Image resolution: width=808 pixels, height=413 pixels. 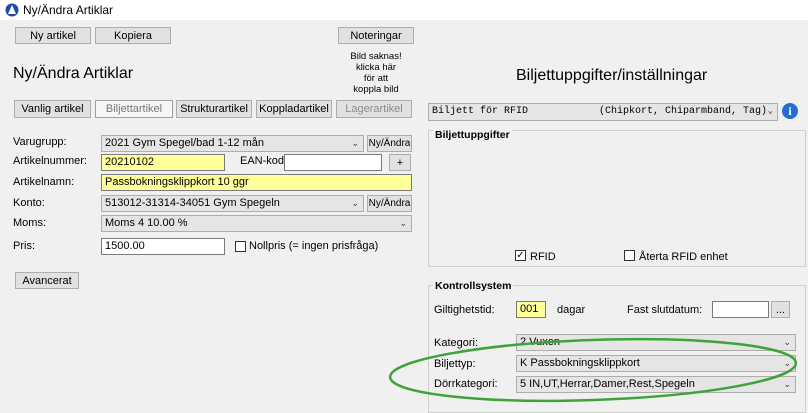 What do you see at coordinates (214, 109) in the screenshot?
I see `tab-strukturartikel: Strukturartikel` at bounding box center [214, 109].